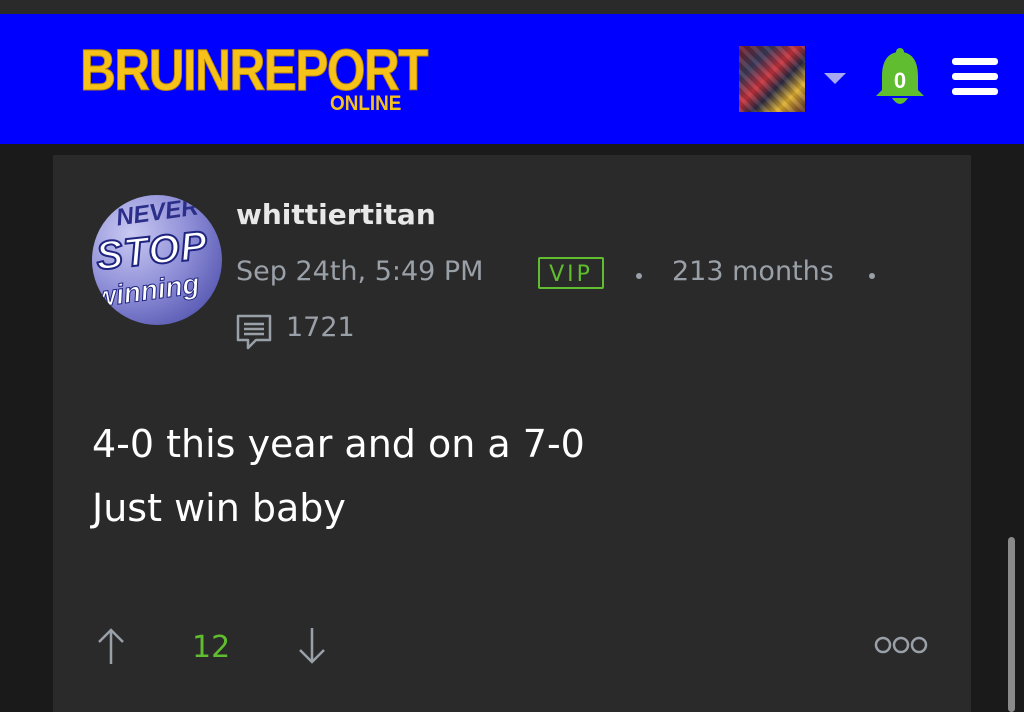 The width and height of the screenshot is (1024, 712). Describe the element at coordinates (772, 79) in the screenshot. I see `user-avatar` at that location.